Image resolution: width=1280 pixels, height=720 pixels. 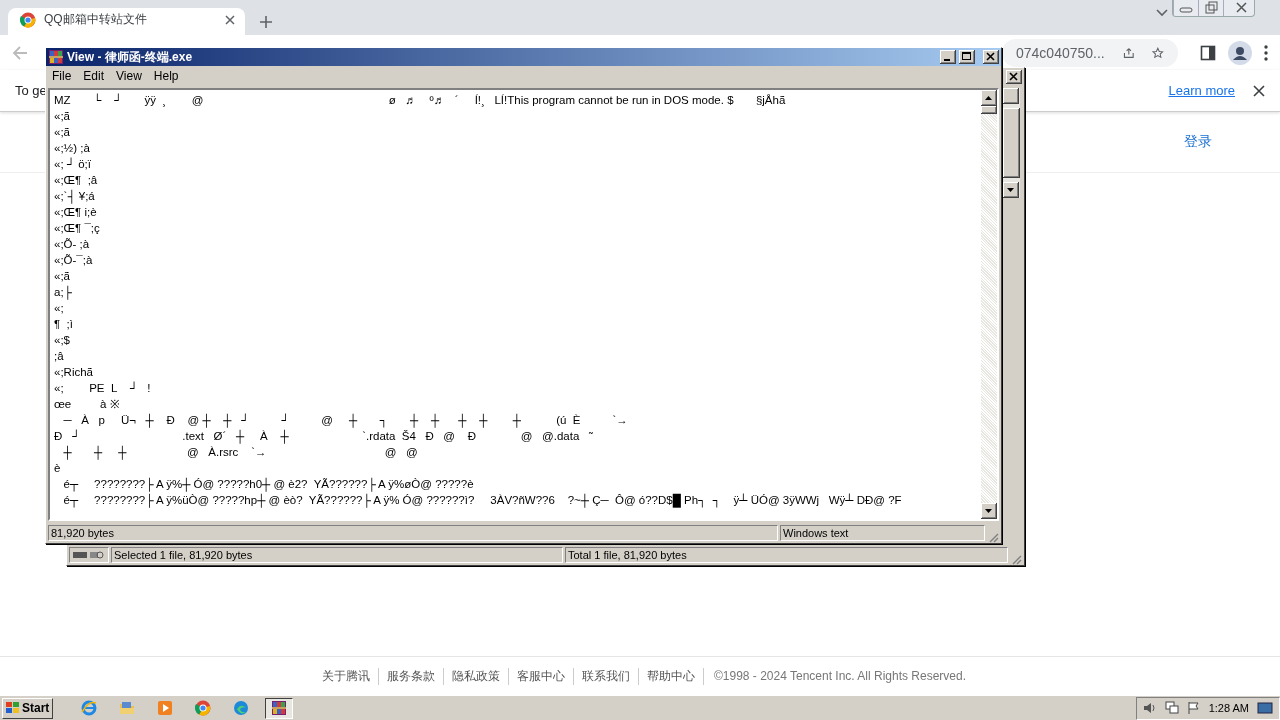 I want to click on login-link: 登录, so click(x=1198, y=142).